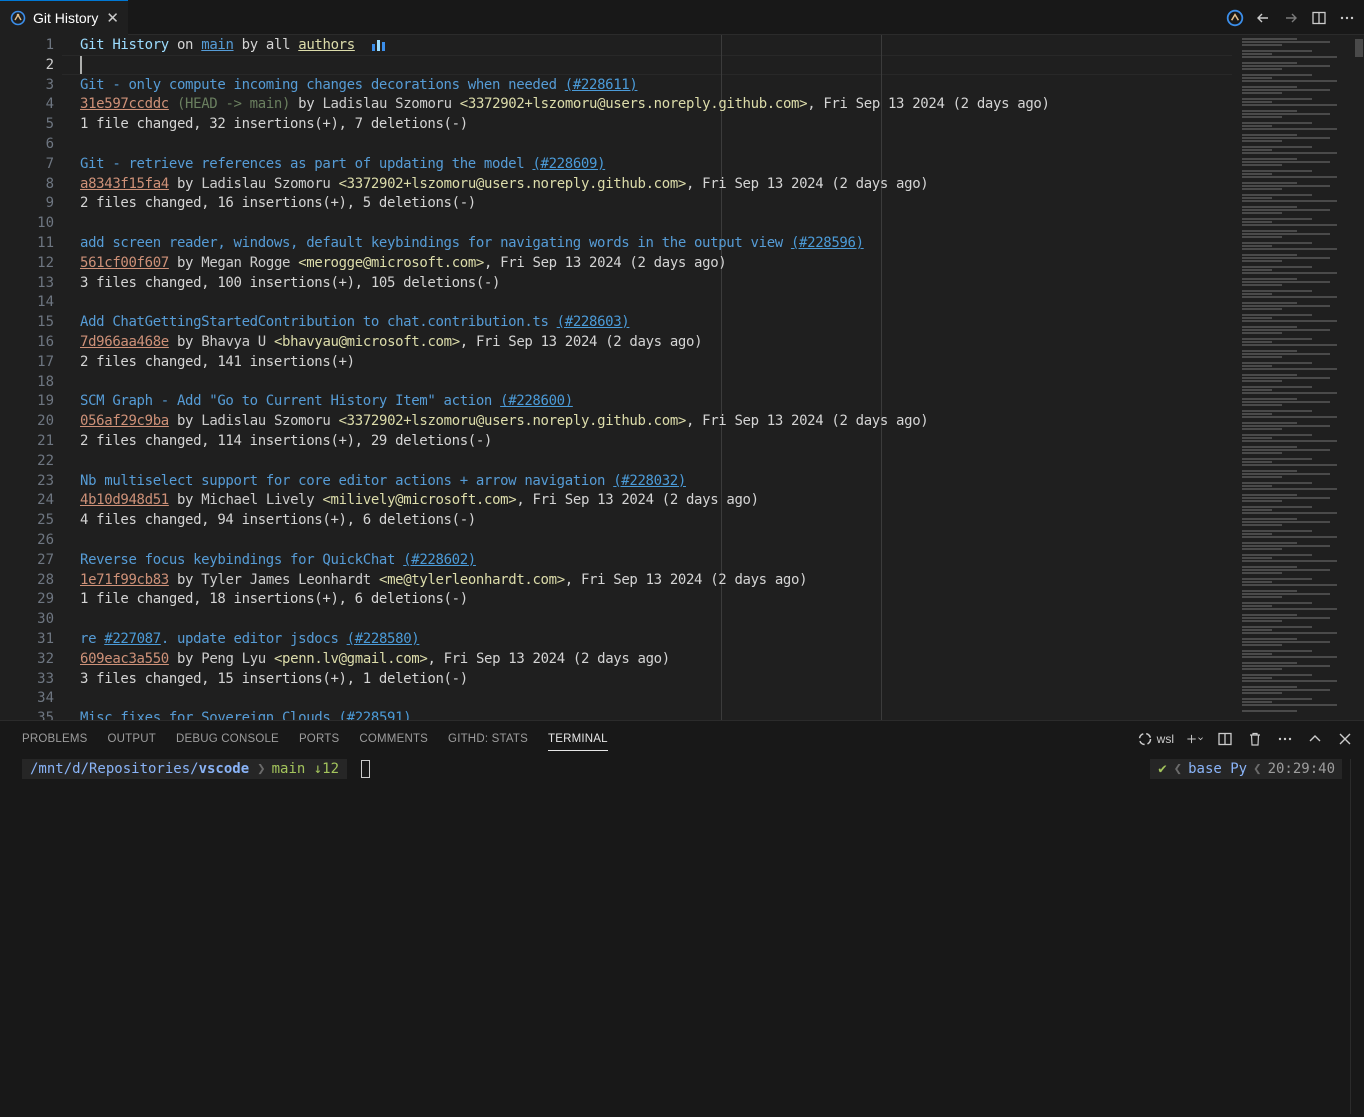 The image size is (1364, 1117). What do you see at coordinates (227, 739) in the screenshot?
I see `panel-tab-debug-console: DEBUG CONSOLE` at bounding box center [227, 739].